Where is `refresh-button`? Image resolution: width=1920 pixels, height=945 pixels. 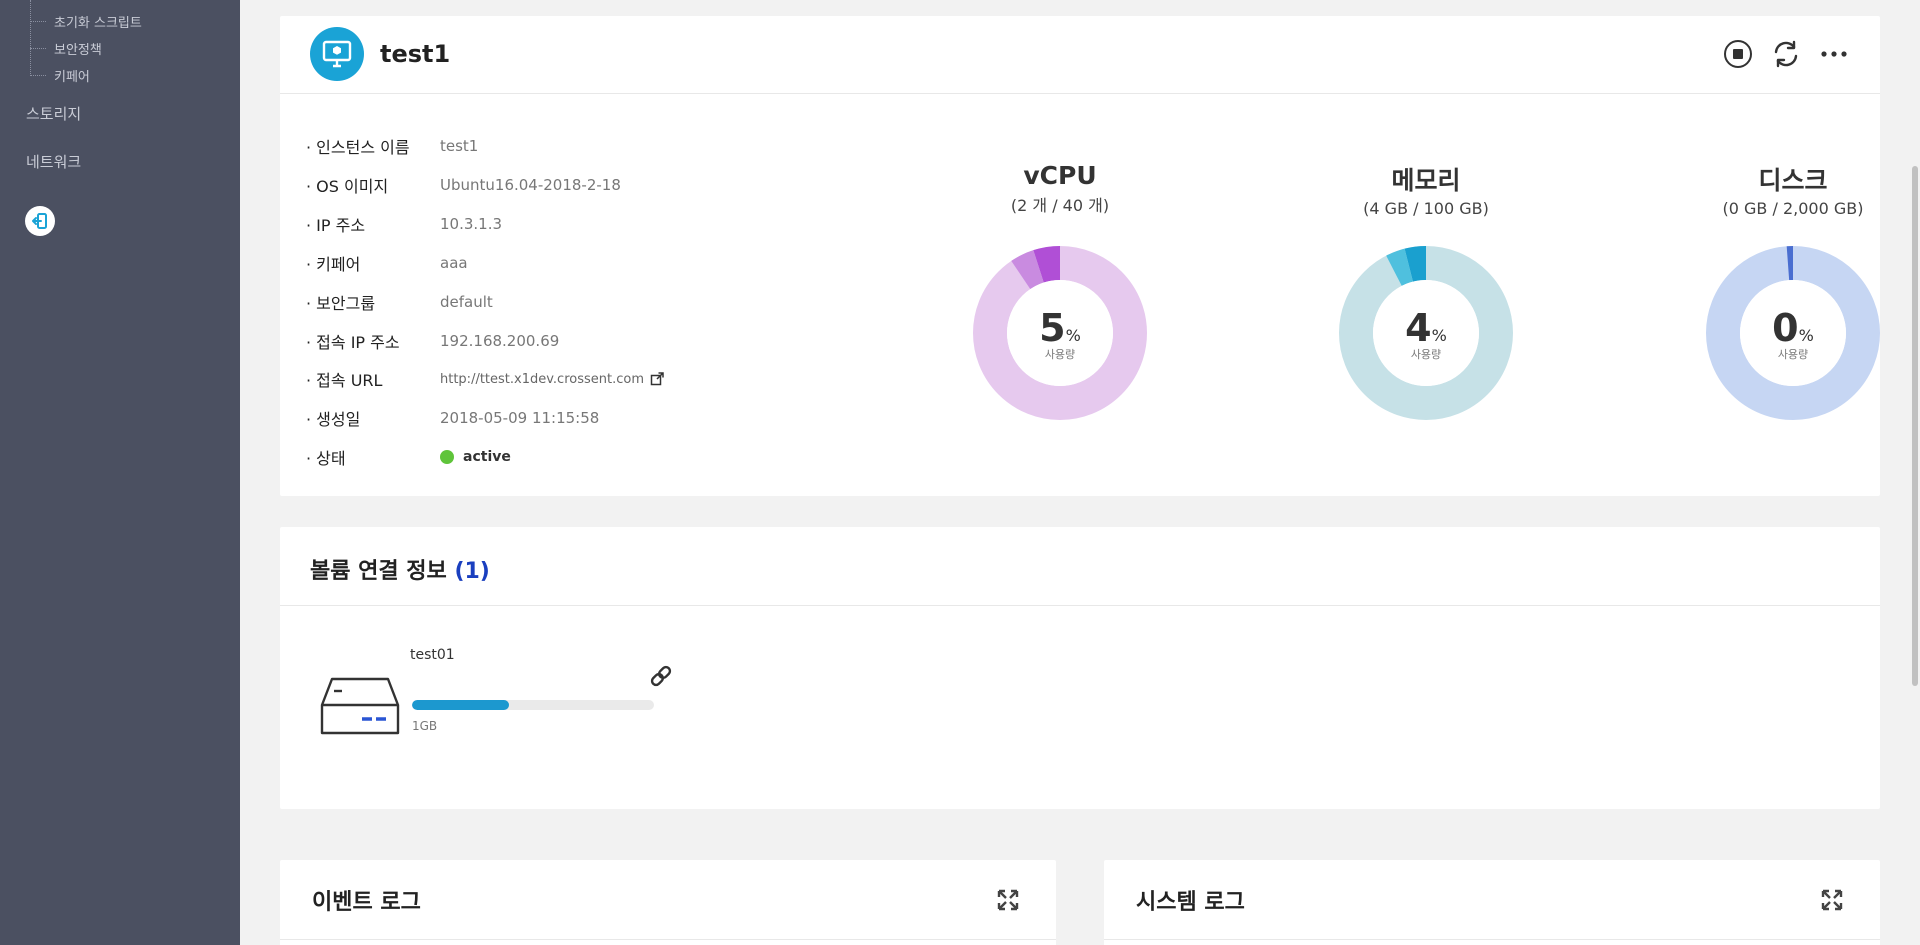 refresh-button is located at coordinates (1786, 54).